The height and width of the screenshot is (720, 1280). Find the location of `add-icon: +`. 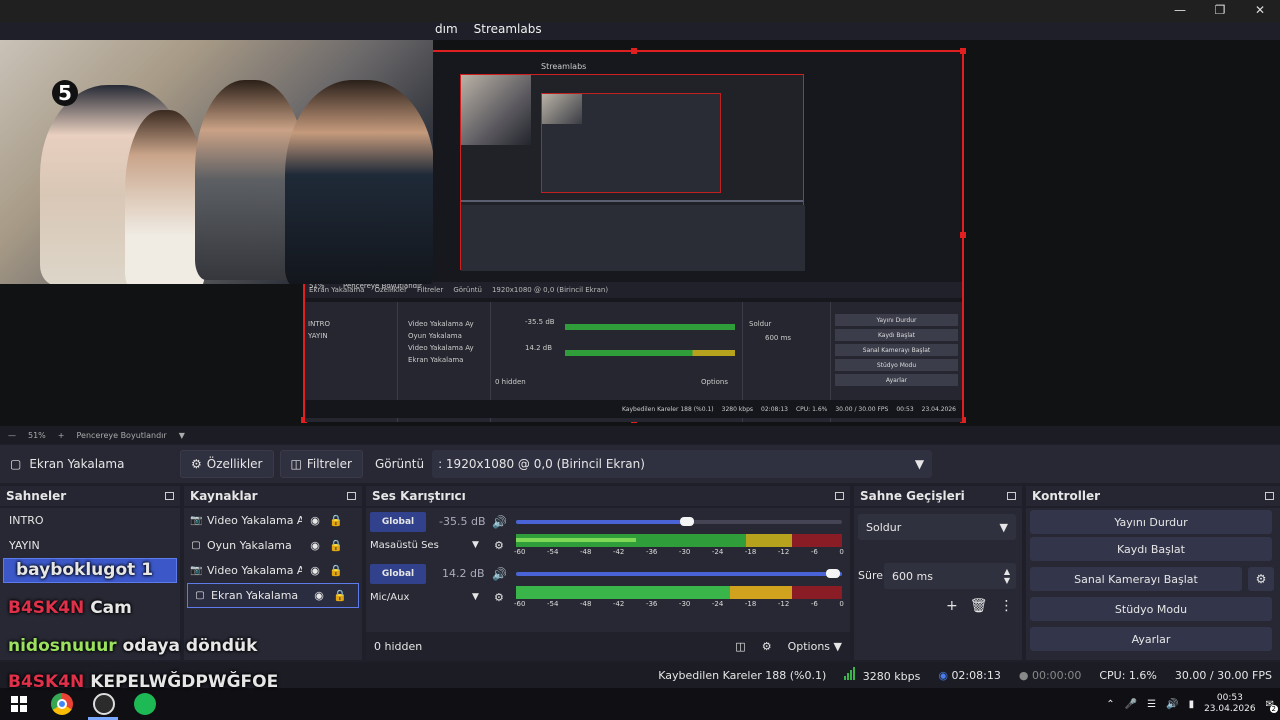

add-icon: + is located at coordinates (952, 606).